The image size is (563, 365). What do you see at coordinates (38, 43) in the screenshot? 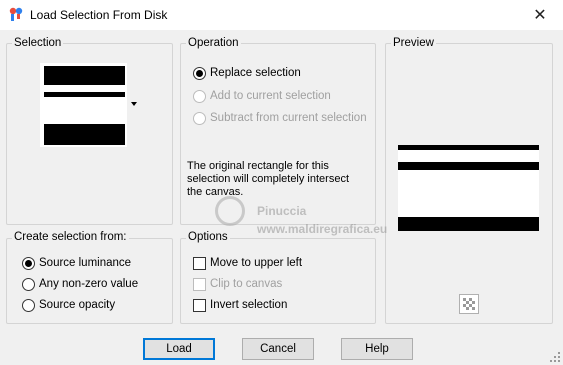
I see `selection-group-label: Selection` at bounding box center [38, 43].